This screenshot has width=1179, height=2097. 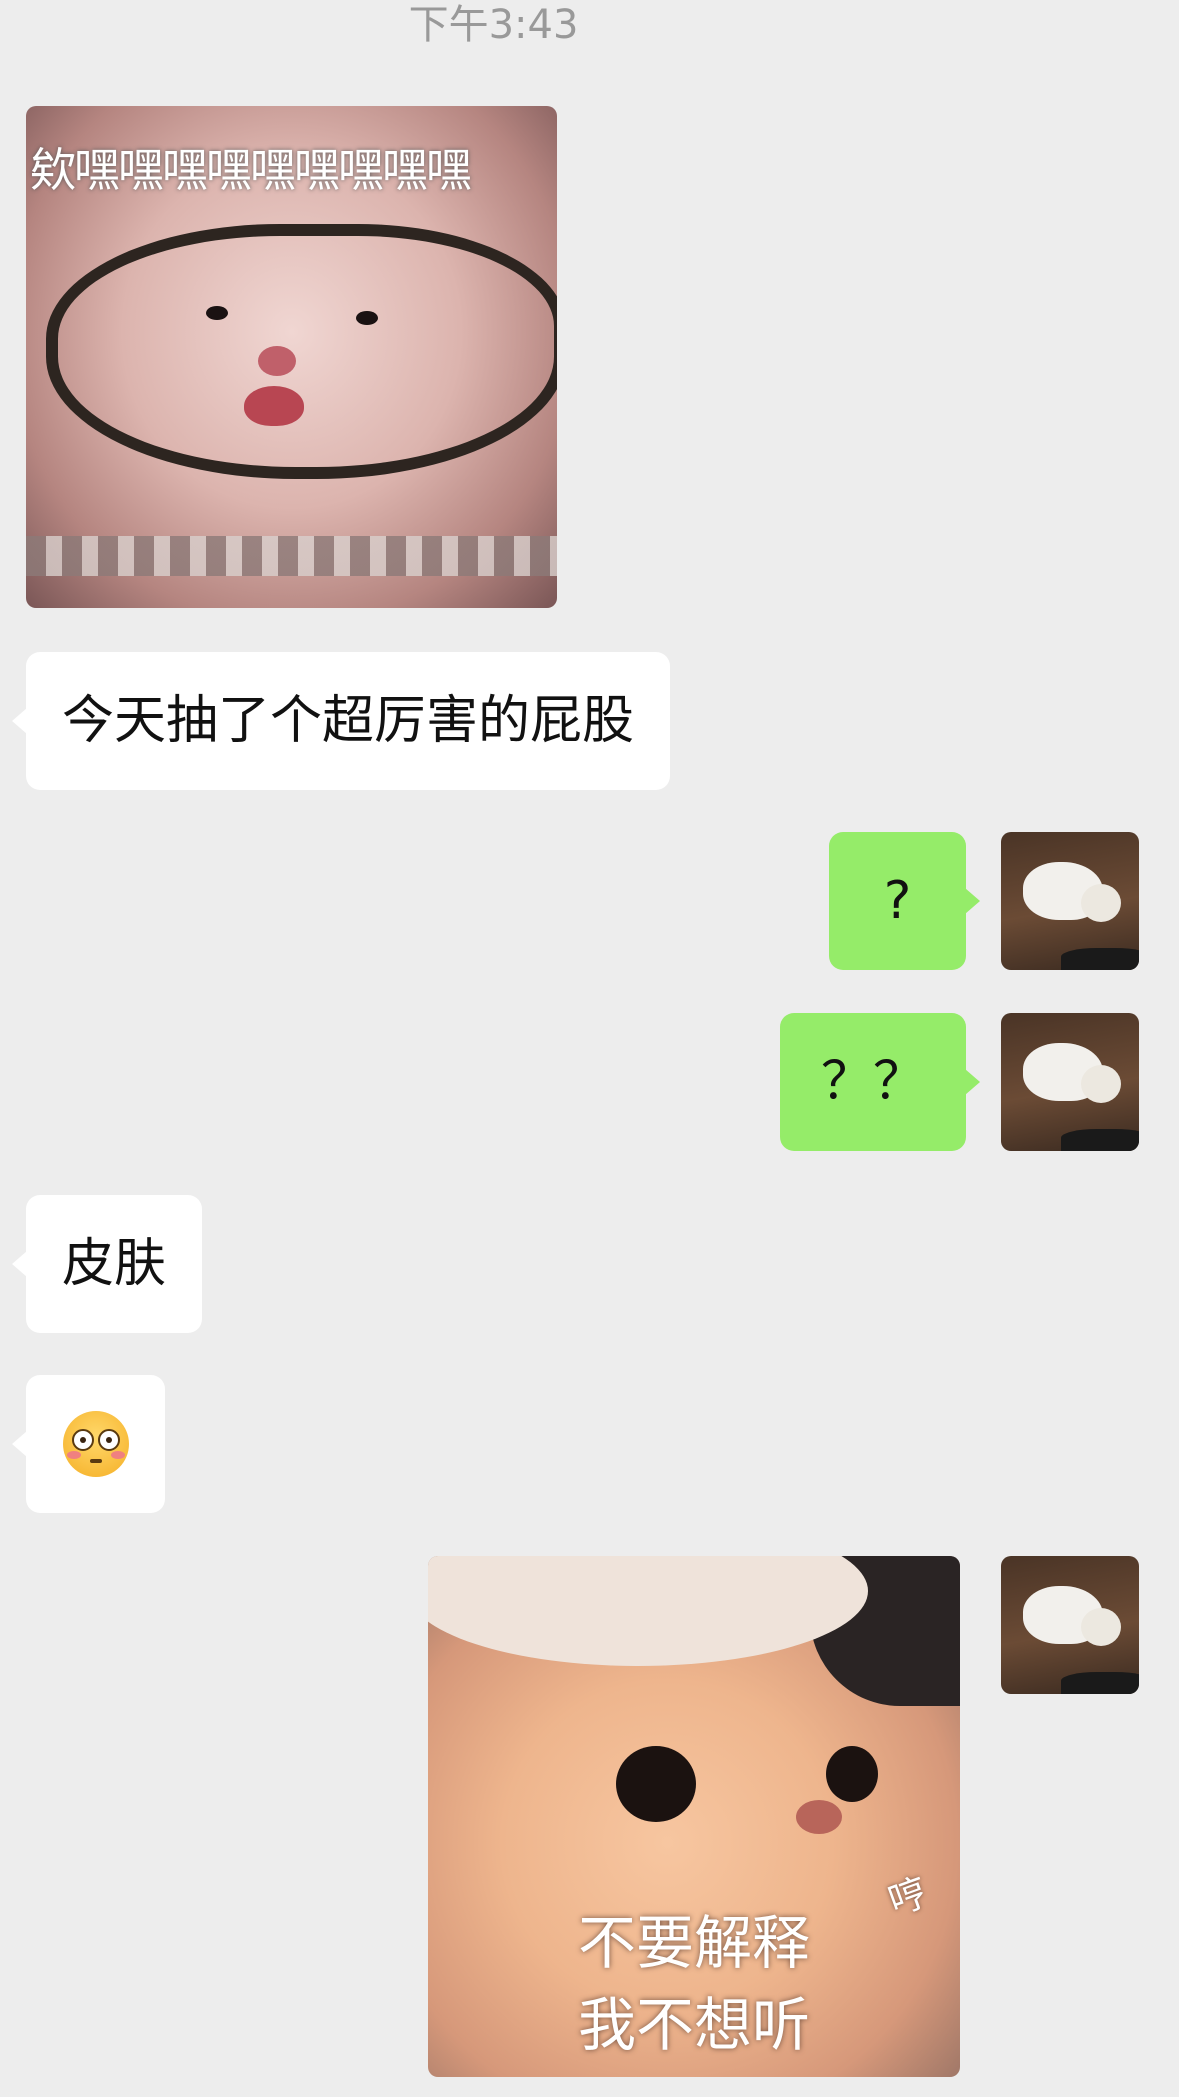 What do you see at coordinates (291, 556) in the screenshot?
I see `sticker-fringe` at bounding box center [291, 556].